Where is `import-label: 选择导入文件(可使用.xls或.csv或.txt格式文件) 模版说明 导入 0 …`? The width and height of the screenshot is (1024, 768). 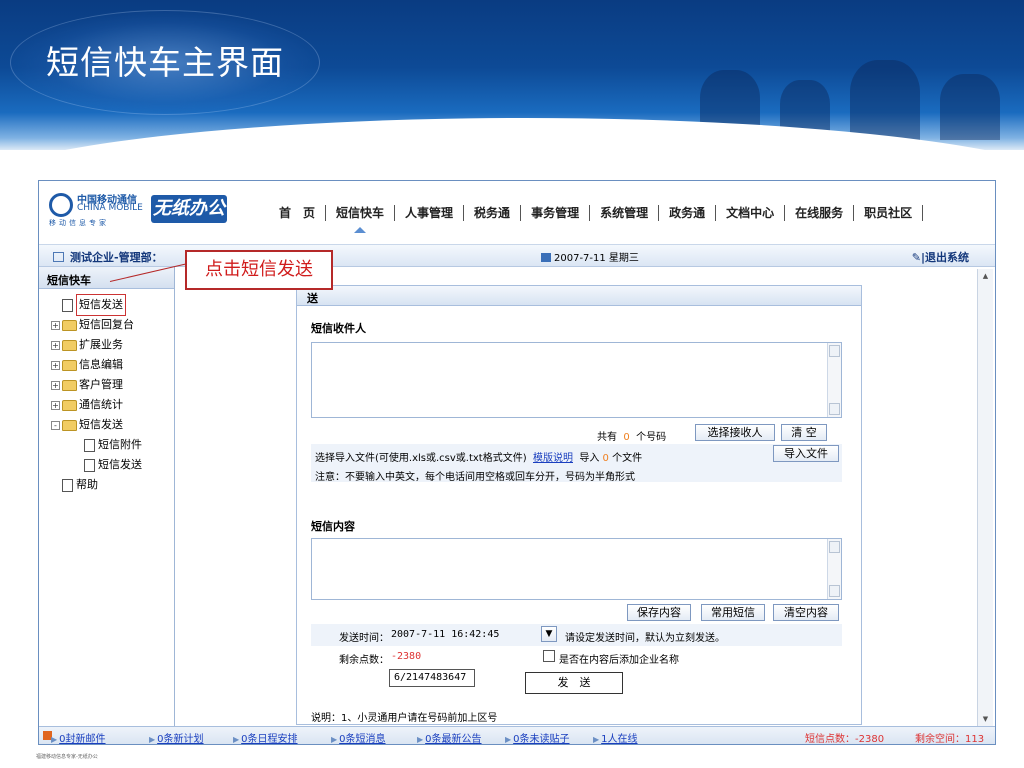
import-label: 选择导入文件(可使用.xls或.csv或.txt格式文件) 模版说明 导入 0 … is located at coordinates (479, 458).